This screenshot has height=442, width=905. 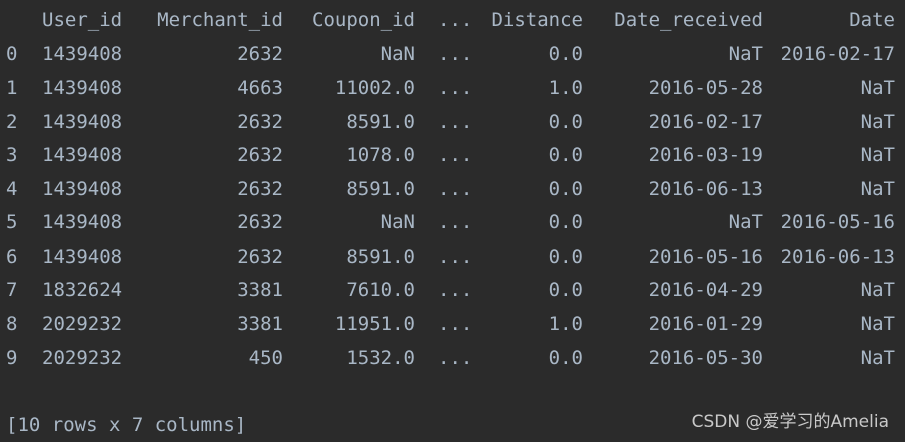 What do you see at coordinates (374, 324) in the screenshot?
I see `coupon-id-cell: 11951.0` at bounding box center [374, 324].